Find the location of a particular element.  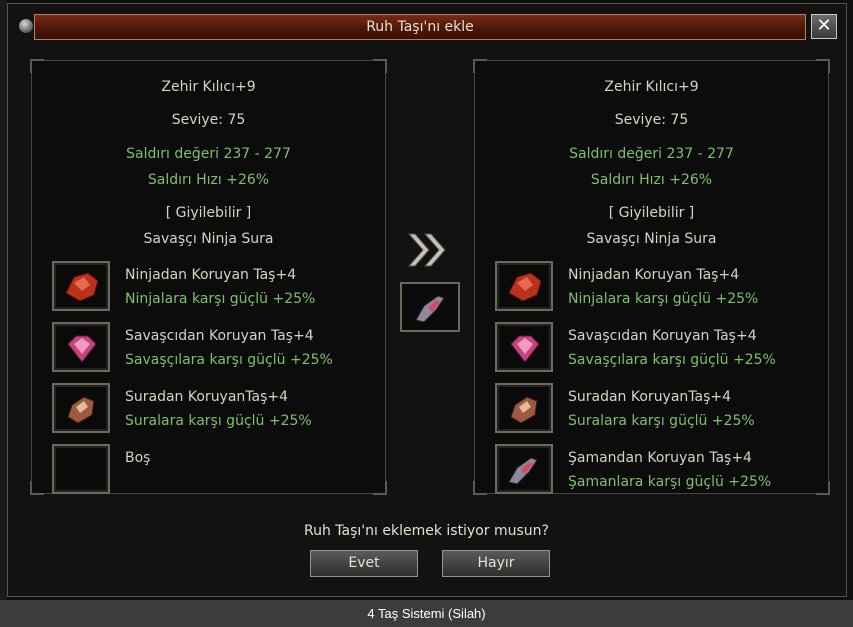

close-icon: ✕ is located at coordinates (824, 25).